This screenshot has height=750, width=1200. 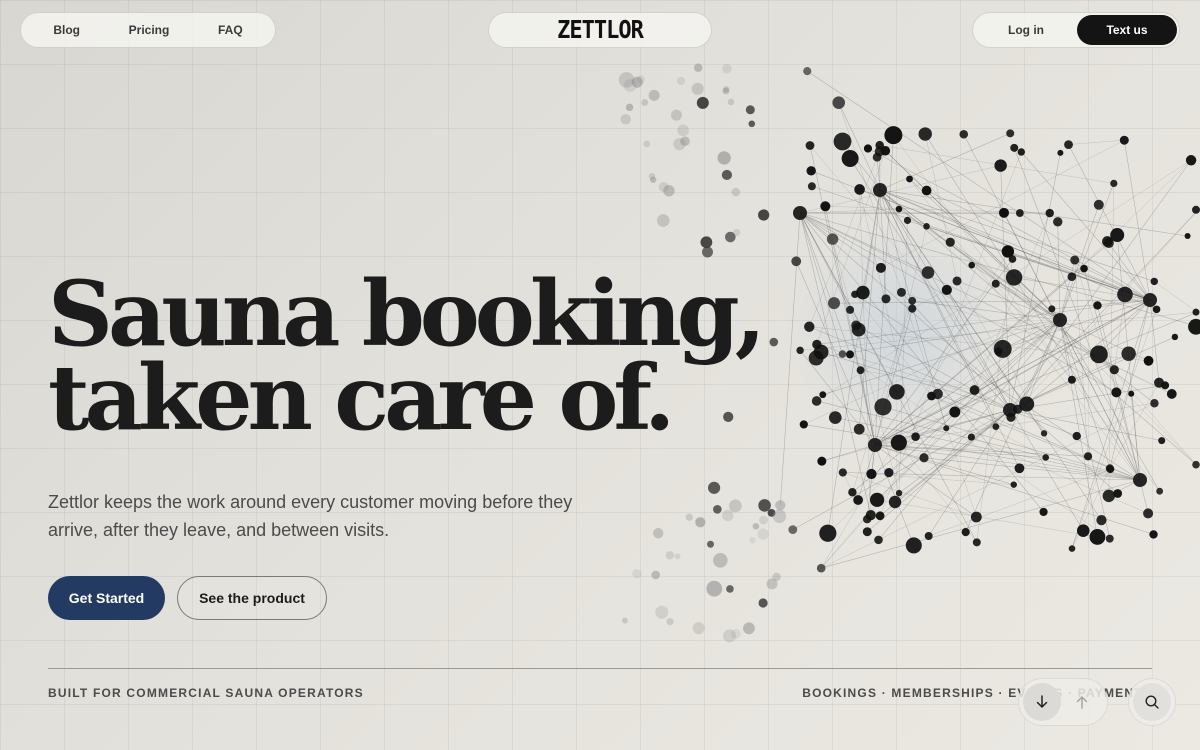 I want to click on see-product-button: See the product, so click(x=252, y=598).